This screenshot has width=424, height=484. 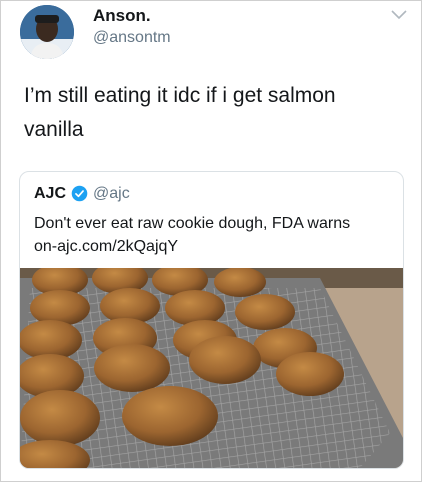 I want to click on author-name: Anson., so click(x=122, y=16).